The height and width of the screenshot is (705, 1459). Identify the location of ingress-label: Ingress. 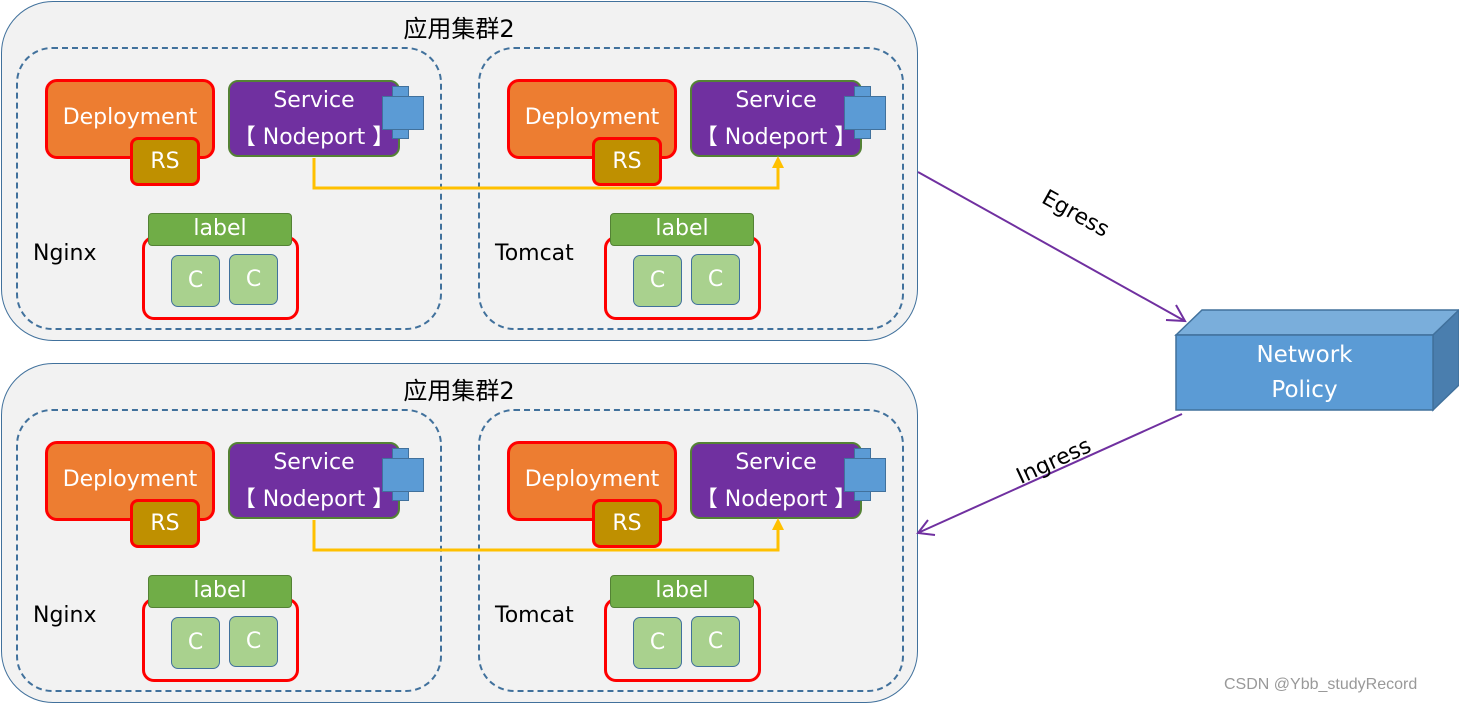
(1054, 461).